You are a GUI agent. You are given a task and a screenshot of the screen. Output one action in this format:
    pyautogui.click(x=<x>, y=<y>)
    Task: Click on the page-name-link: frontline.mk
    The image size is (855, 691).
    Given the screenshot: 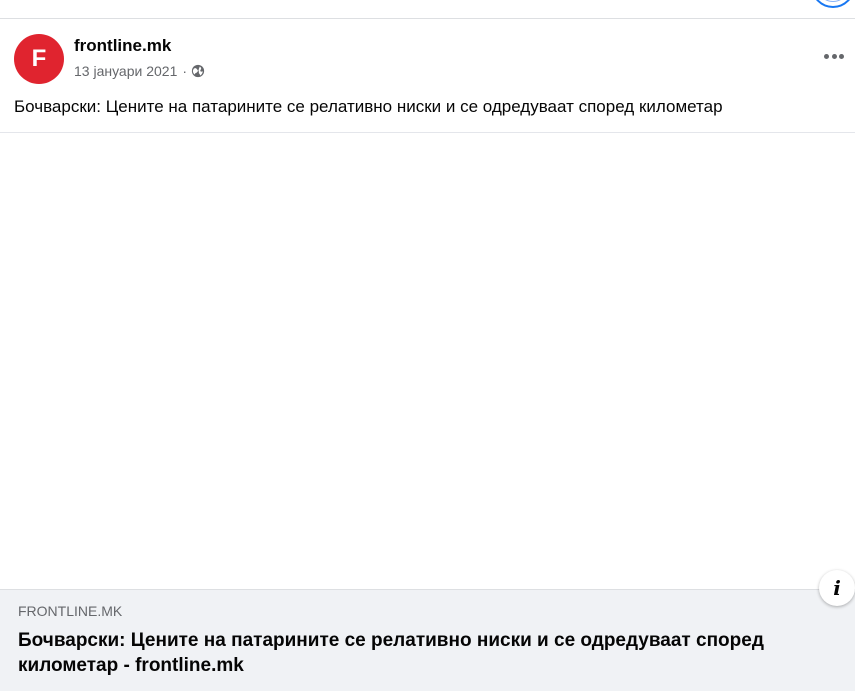 What is the action you would take?
    pyautogui.click(x=122, y=46)
    